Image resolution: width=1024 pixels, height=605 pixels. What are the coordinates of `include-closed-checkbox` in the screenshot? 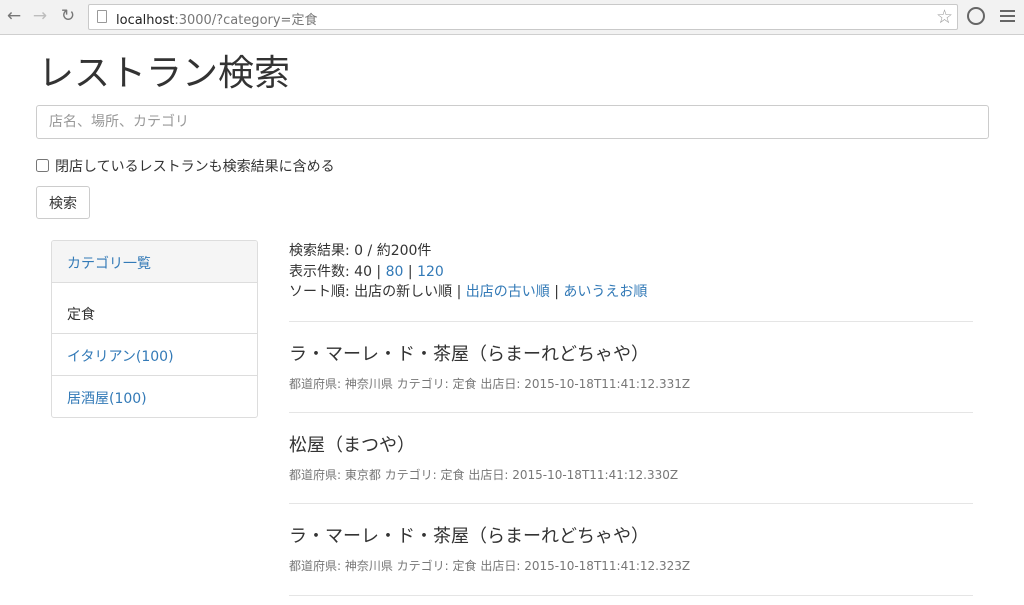 It's located at (42, 165).